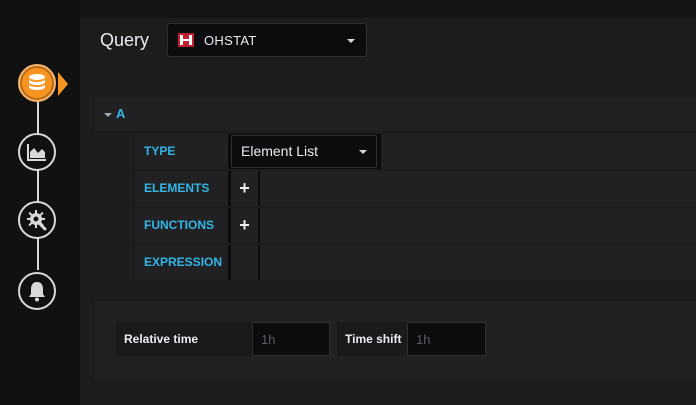  What do you see at coordinates (244, 188) in the screenshot?
I see `add-element-button: +` at bounding box center [244, 188].